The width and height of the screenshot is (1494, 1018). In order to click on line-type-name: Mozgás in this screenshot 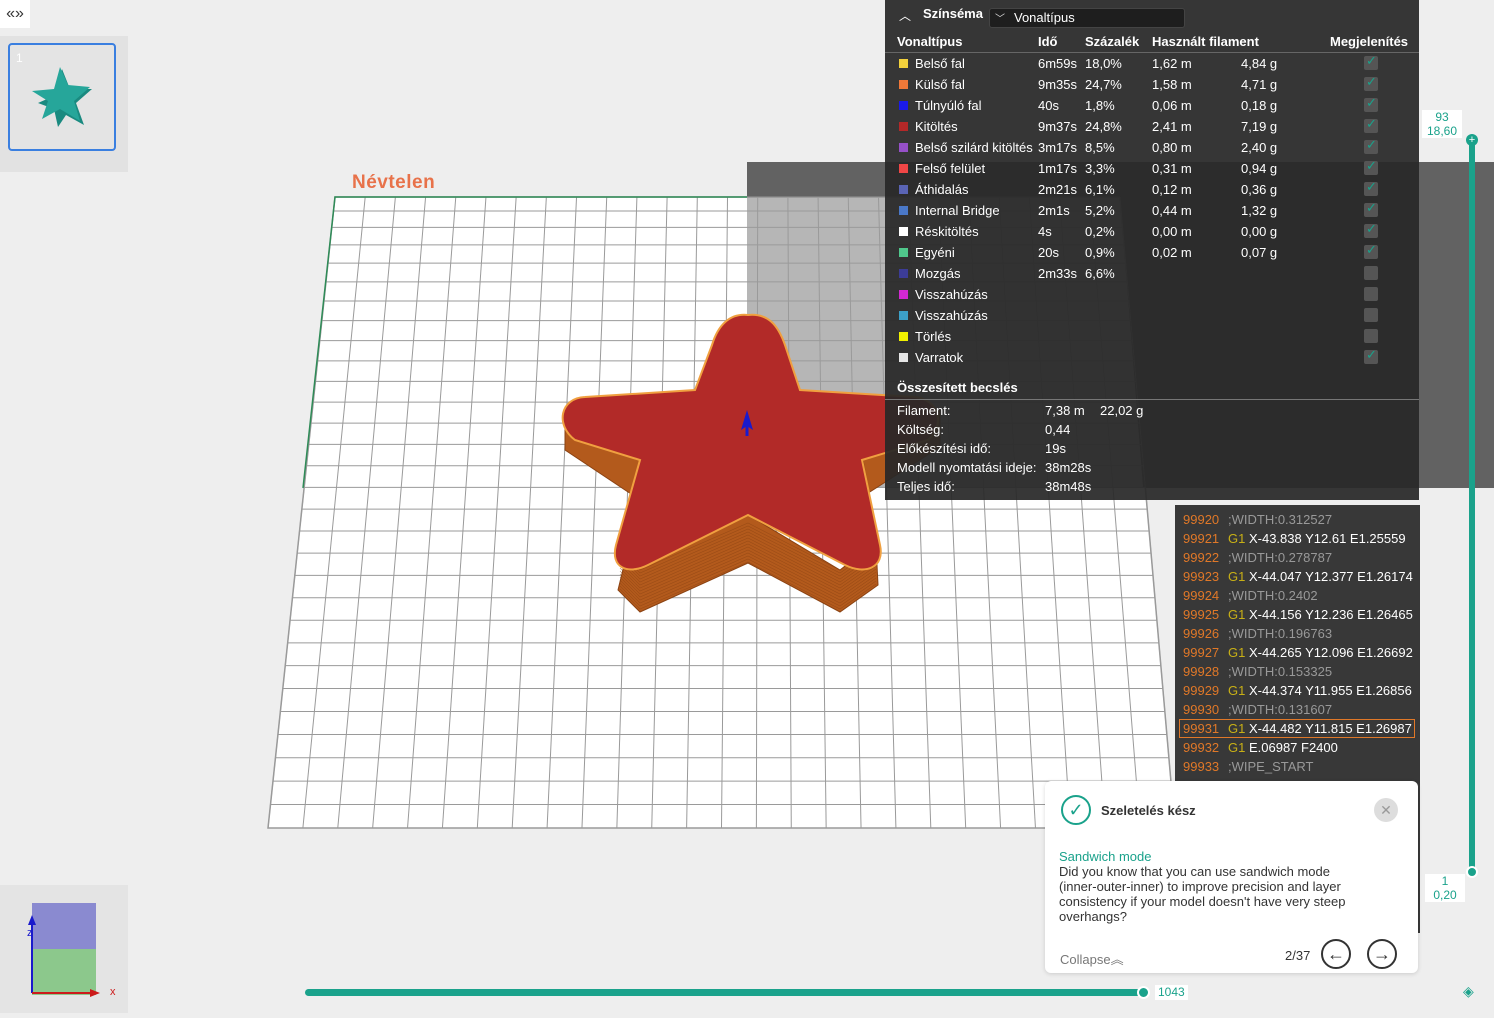, I will do `click(938, 273)`.